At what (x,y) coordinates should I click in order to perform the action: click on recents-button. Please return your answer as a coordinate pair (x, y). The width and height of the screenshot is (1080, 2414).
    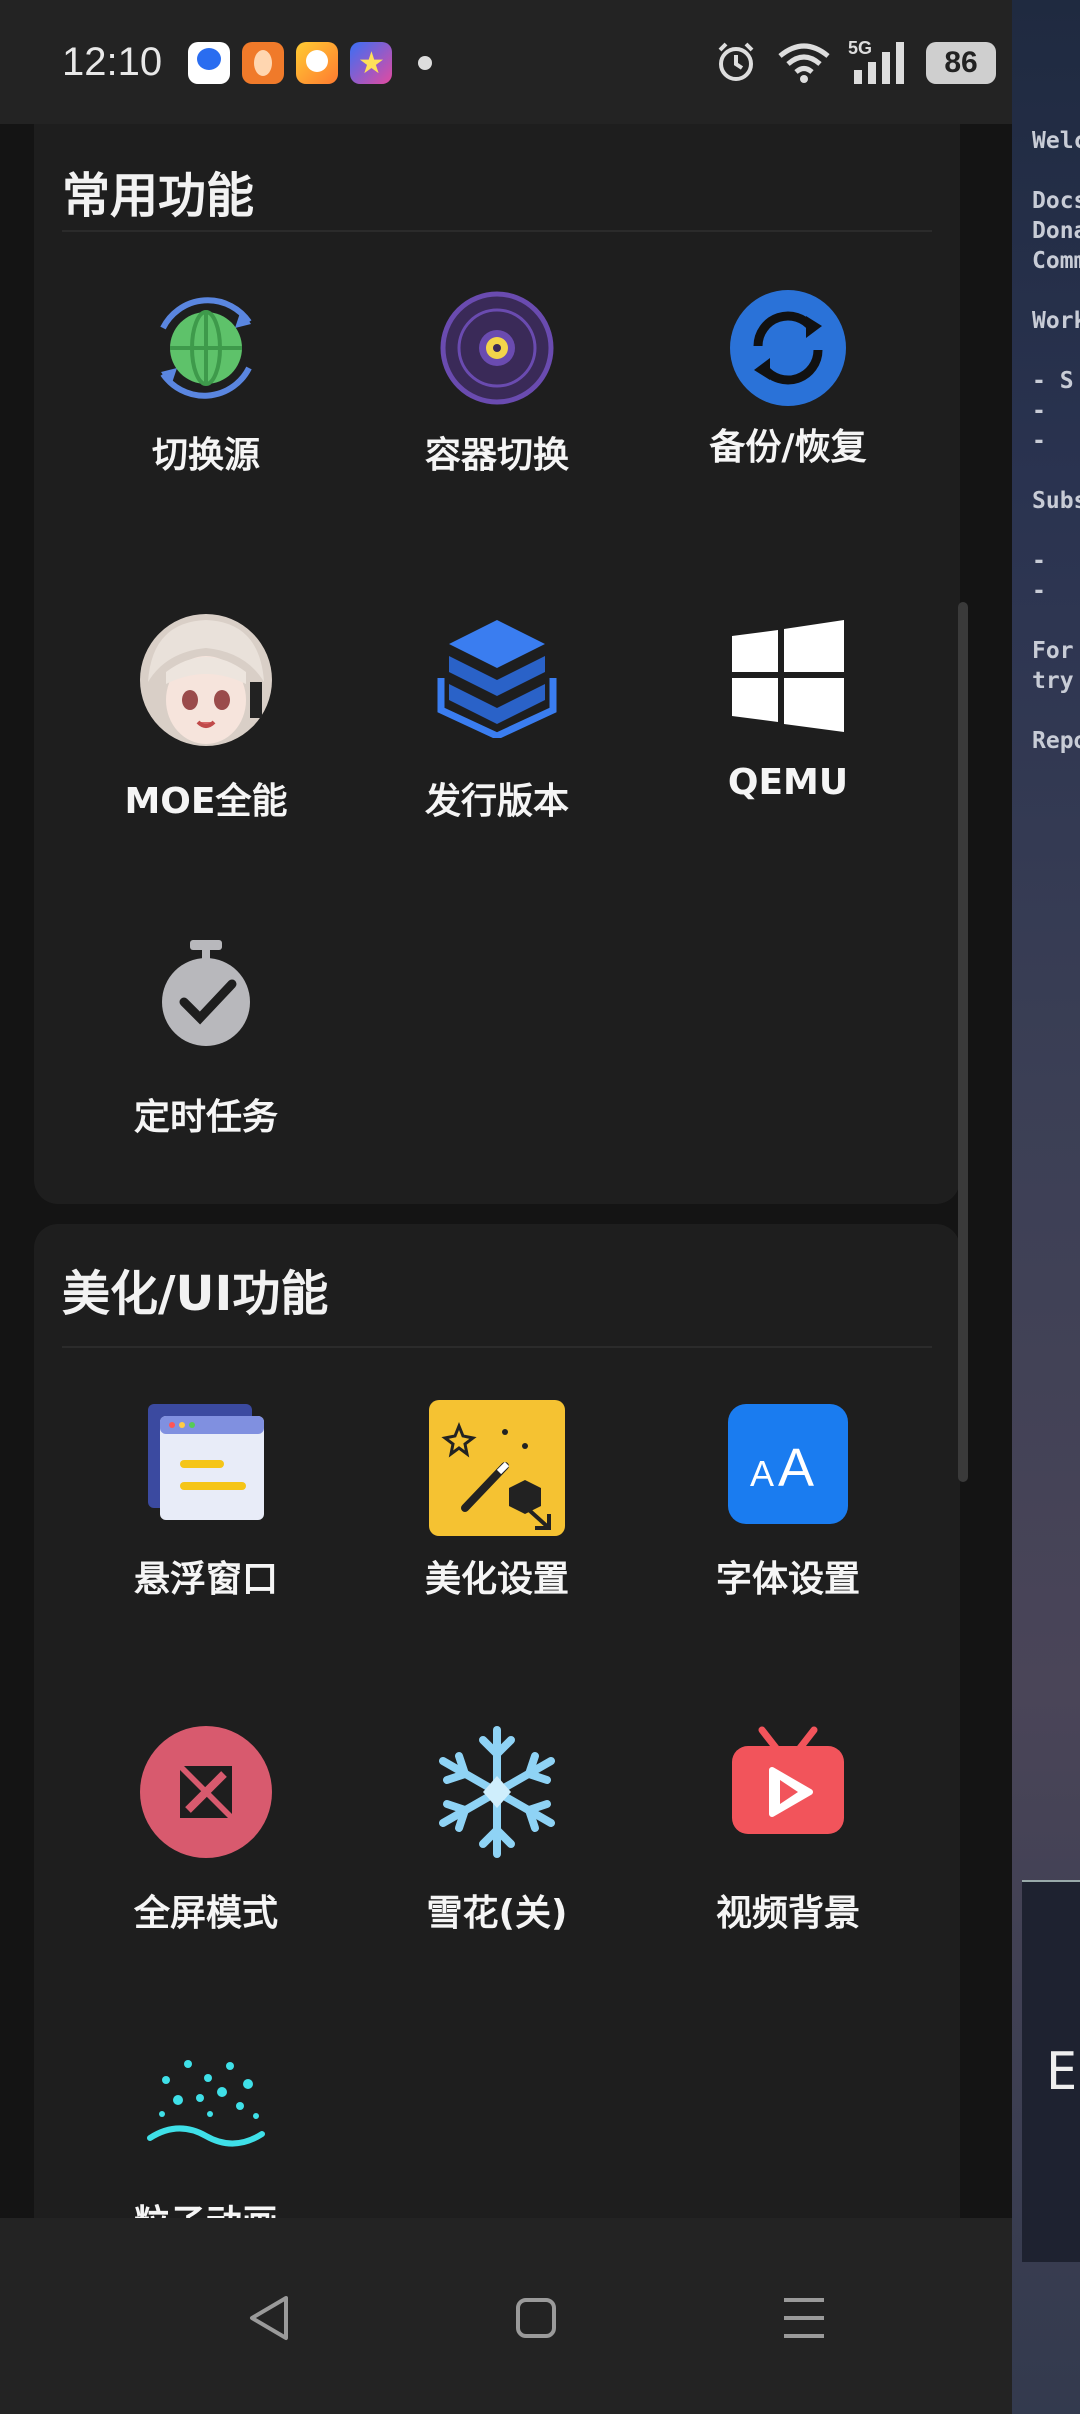
    Looking at the image, I should click on (804, 2318).